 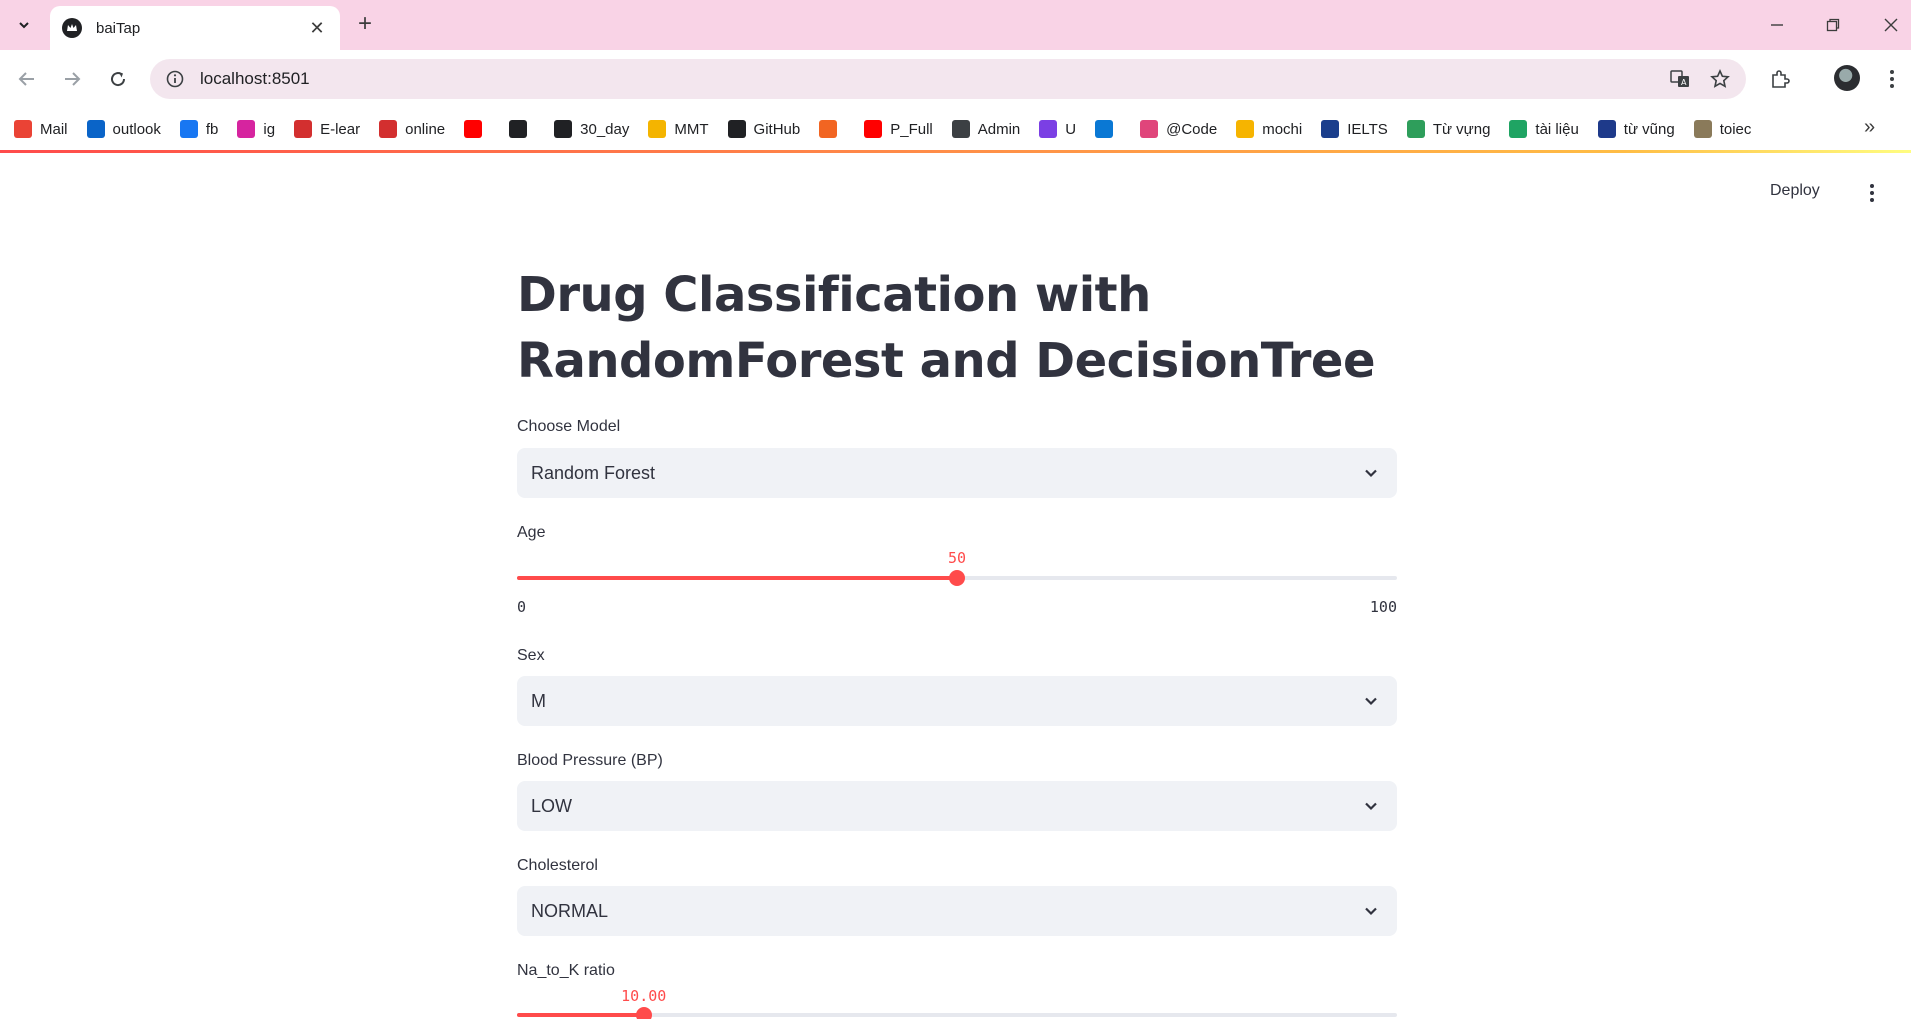 I want to click on cholesterol-label: Cholesterol, so click(x=557, y=865).